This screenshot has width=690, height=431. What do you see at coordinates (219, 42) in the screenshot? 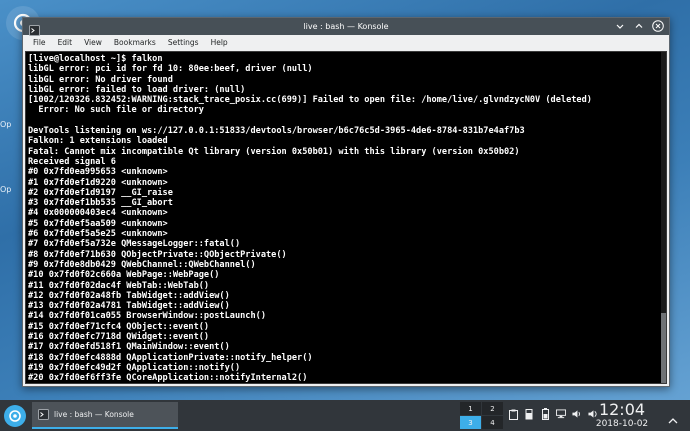
I see `menu-help: Help` at bounding box center [219, 42].